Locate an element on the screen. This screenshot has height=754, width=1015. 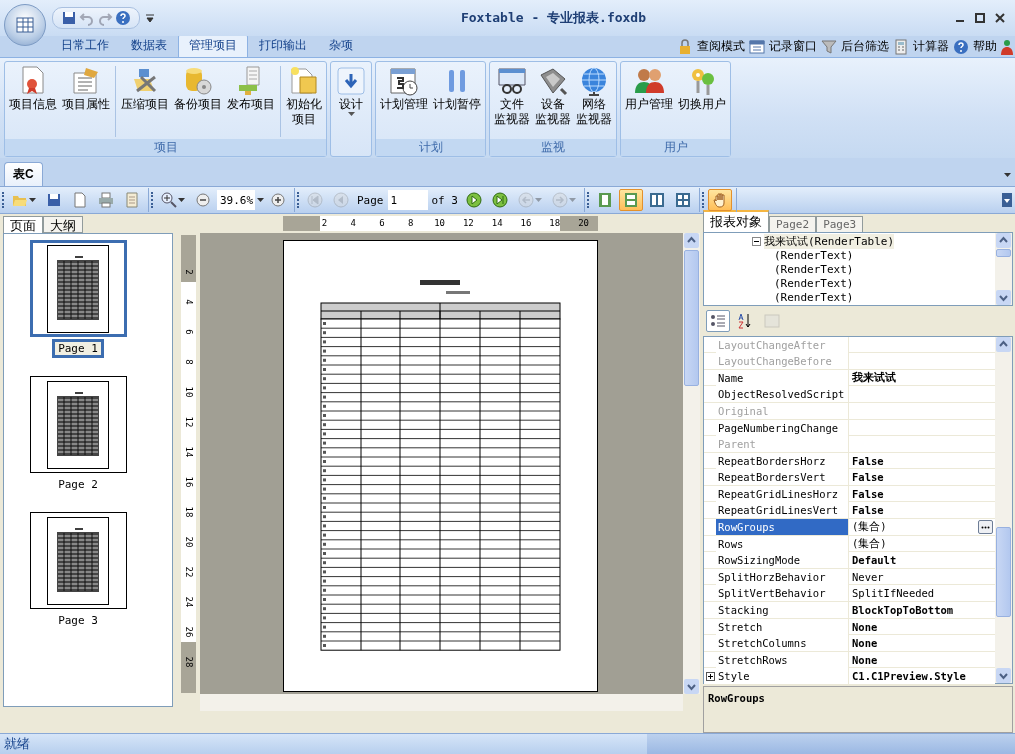
property-name: StretchColumns is located at coordinates (782, 643).